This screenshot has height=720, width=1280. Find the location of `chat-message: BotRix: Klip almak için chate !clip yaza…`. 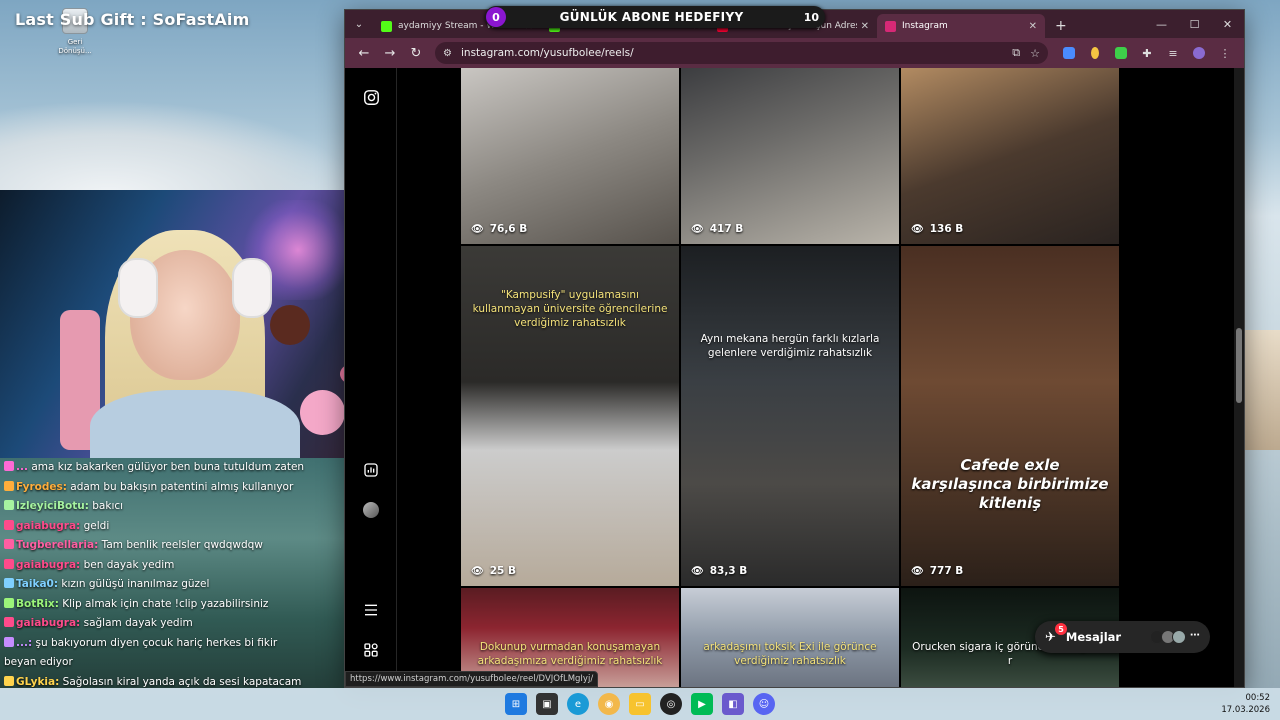

chat-message: BotRix: Klip almak için chate !clip yaza… is located at coordinates (172, 605).